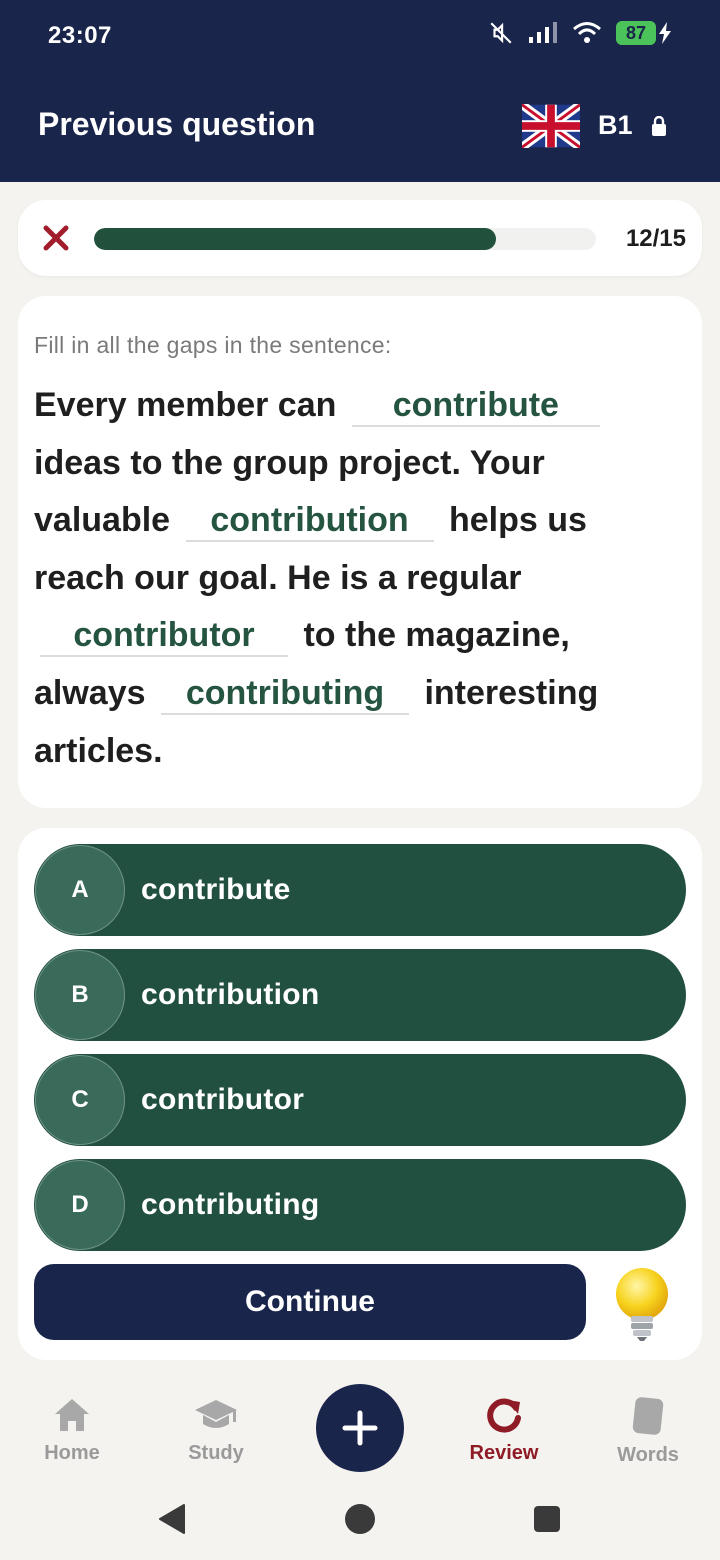 This screenshot has height=1560, width=720. What do you see at coordinates (230, 1204) in the screenshot?
I see `option-label: contributing` at bounding box center [230, 1204].